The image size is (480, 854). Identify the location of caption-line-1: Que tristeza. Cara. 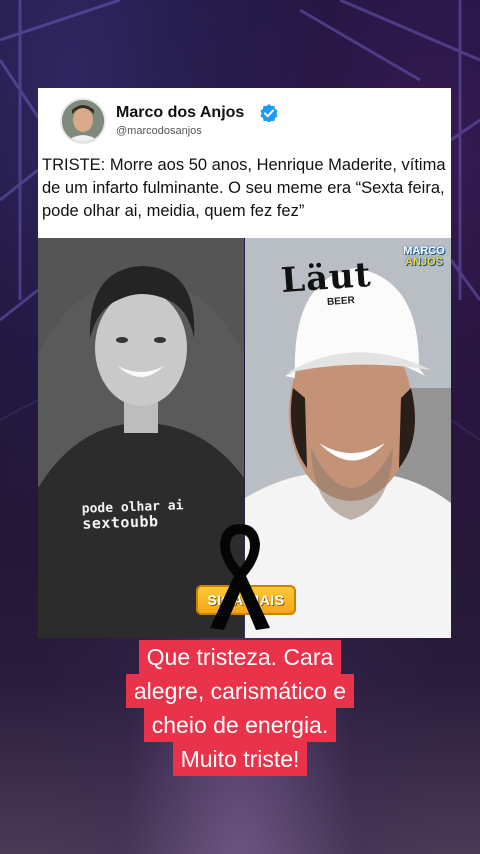
(240, 657).